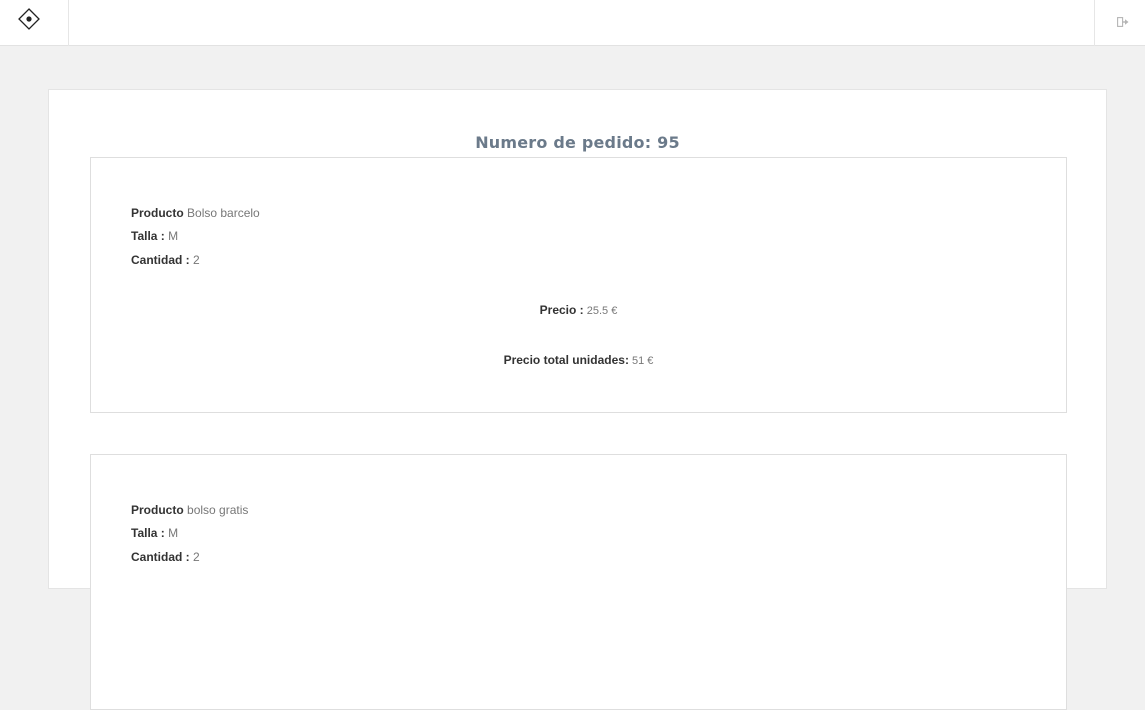  What do you see at coordinates (668, 142) in the screenshot?
I see `order-number: 95` at bounding box center [668, 142].